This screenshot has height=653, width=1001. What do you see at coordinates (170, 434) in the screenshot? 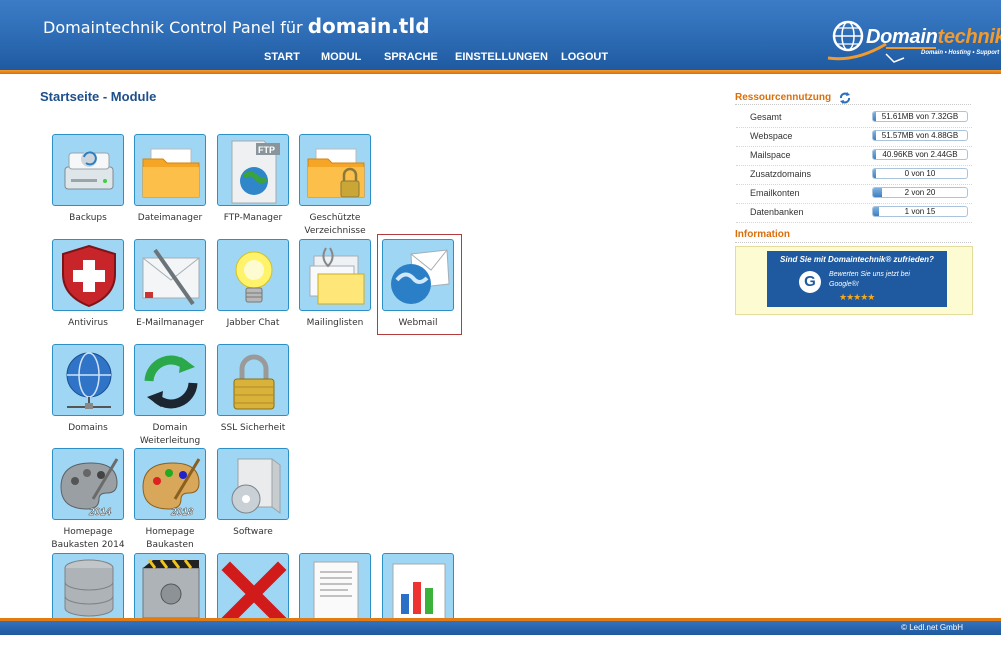
I see `module-label: Domain Weiterleitung` at bounding box center [170, 434].